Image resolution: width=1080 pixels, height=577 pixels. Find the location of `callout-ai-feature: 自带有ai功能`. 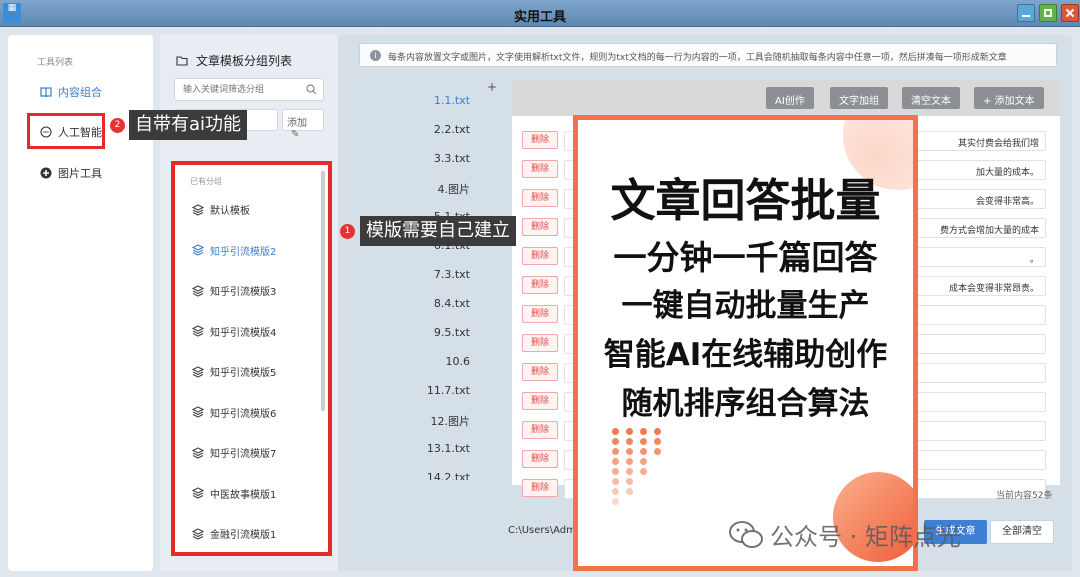

callout-ai-feature: 自带有ai功能 is located at coordinates (188, 125).